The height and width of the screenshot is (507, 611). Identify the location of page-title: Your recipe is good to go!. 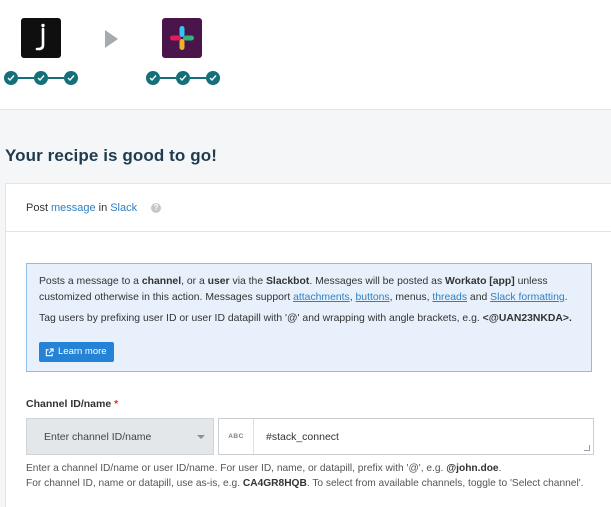
(111, 155).